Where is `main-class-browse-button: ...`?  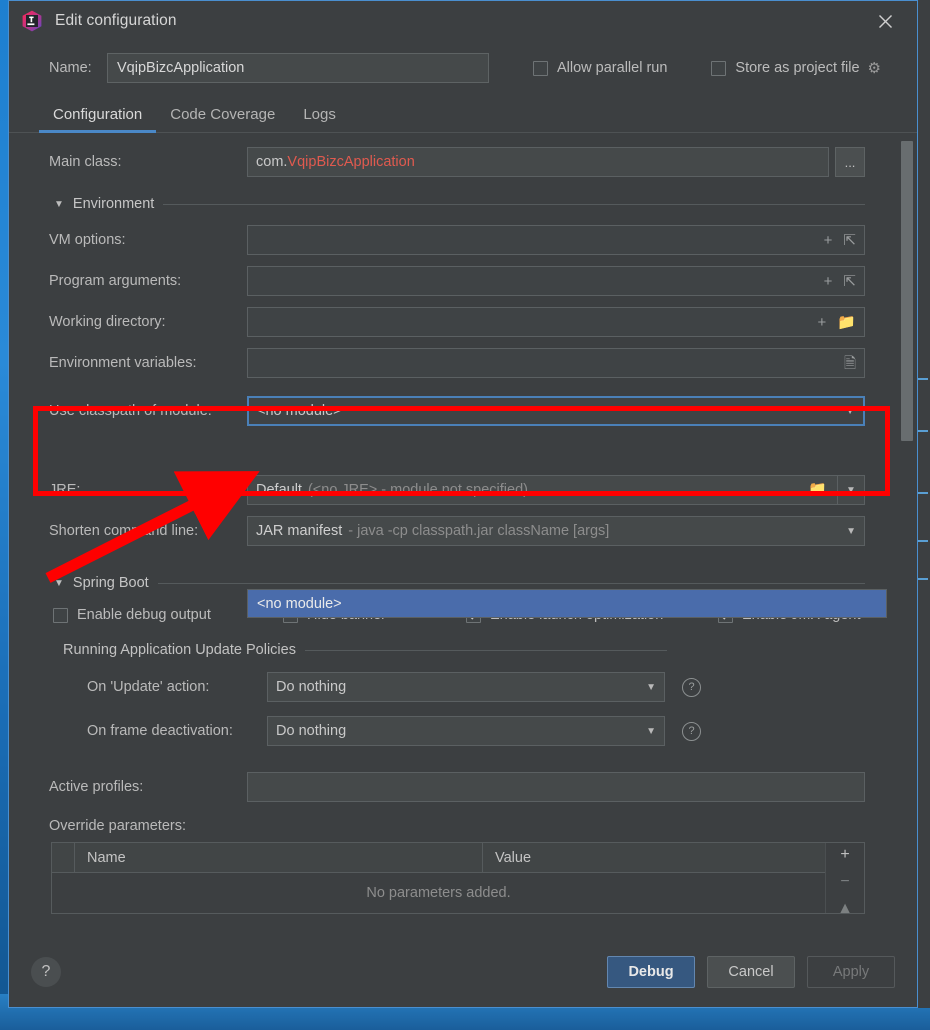
main-class-browse-button: ... is located at coordinates (850, 162).